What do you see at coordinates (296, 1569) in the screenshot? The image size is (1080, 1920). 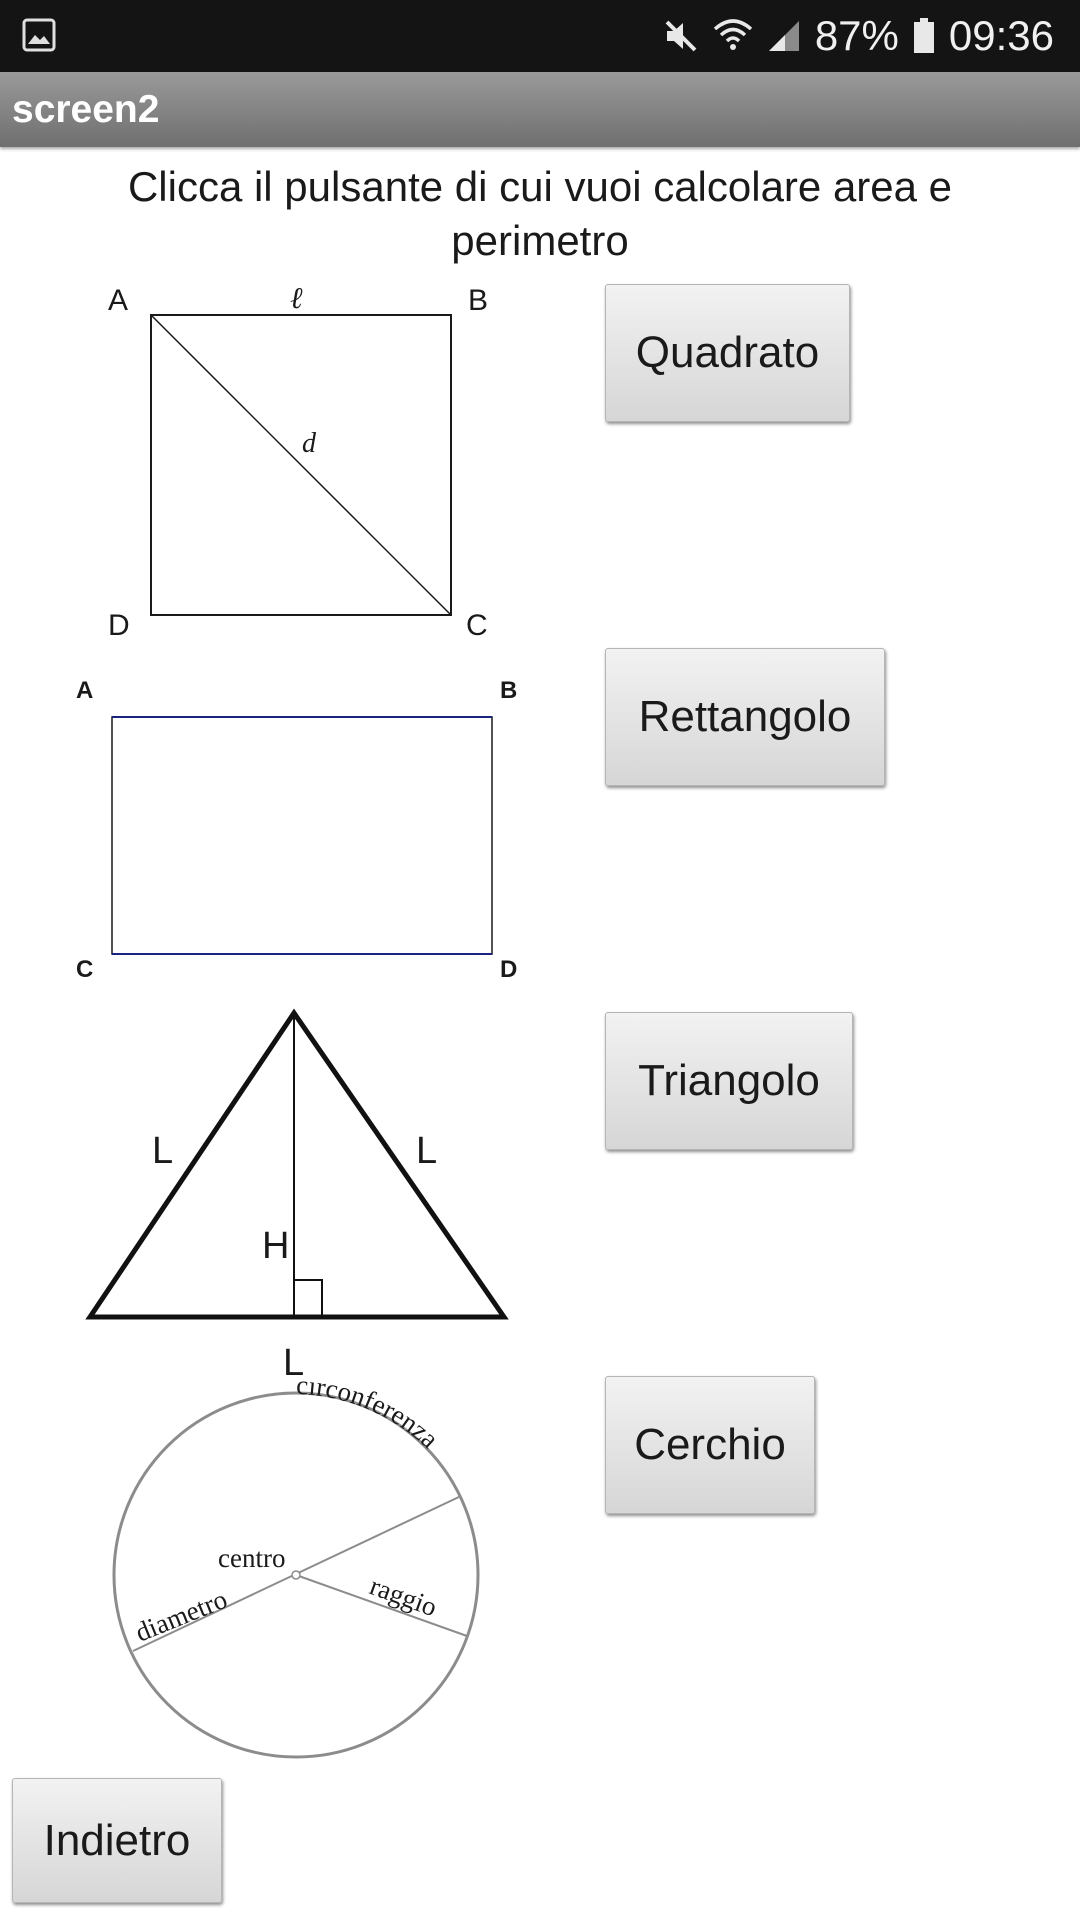 I see `circle-figure: centro diametro raggio circonferenza` at bounding box center [296, 1569].